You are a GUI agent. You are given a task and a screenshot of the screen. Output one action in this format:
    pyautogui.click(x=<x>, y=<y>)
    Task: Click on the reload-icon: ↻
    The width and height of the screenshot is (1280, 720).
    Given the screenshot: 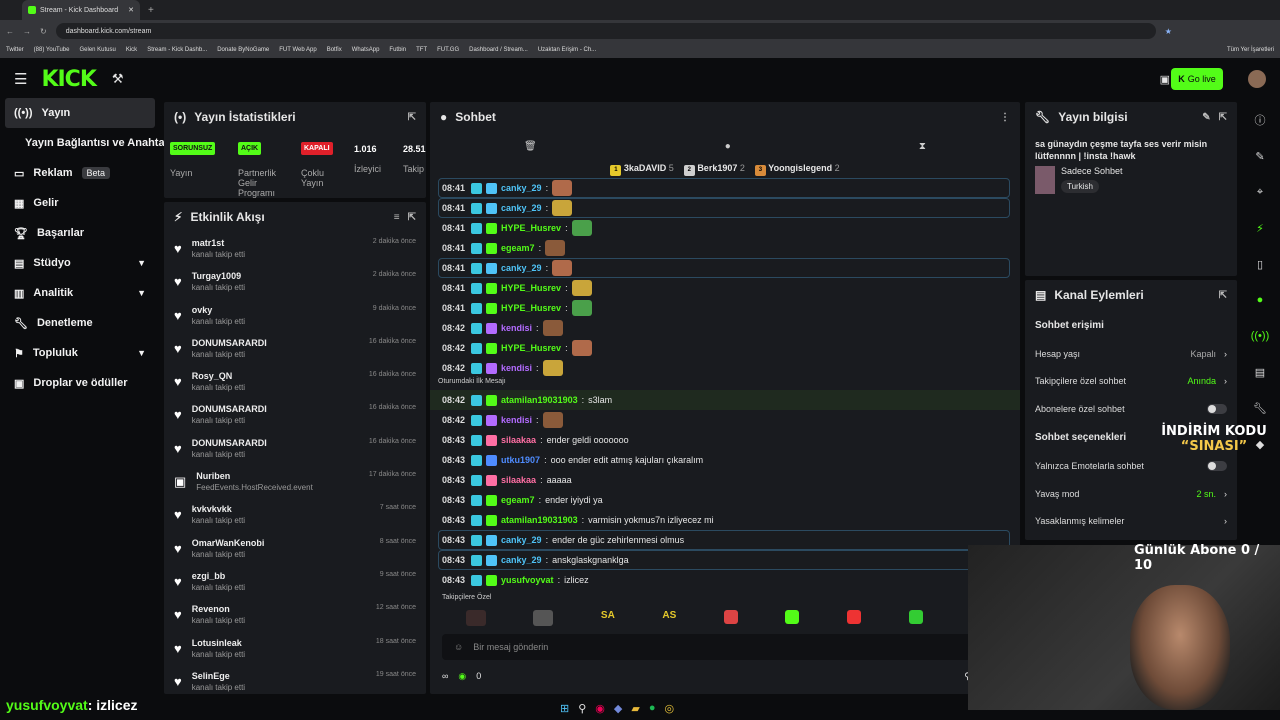 What is the action you would take?
    pyautogui.click(x=43, y=31)
    